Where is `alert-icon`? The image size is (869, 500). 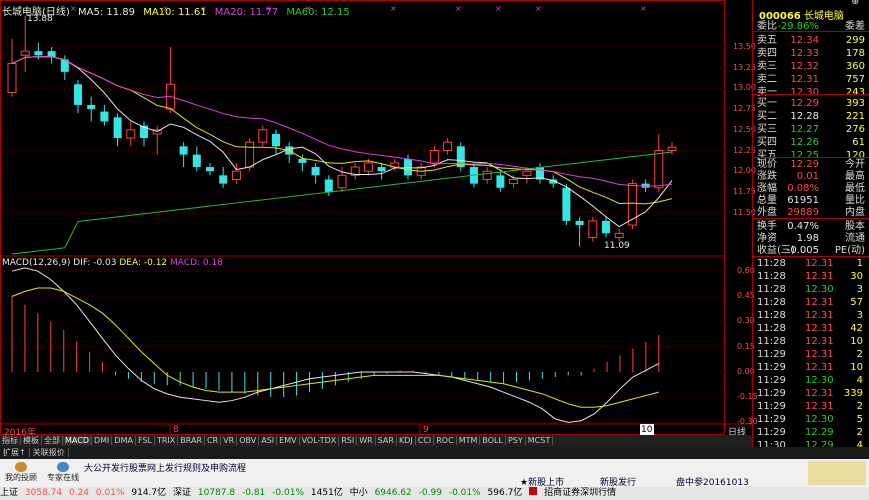
alert-icon is located at coordinates (533, 491).